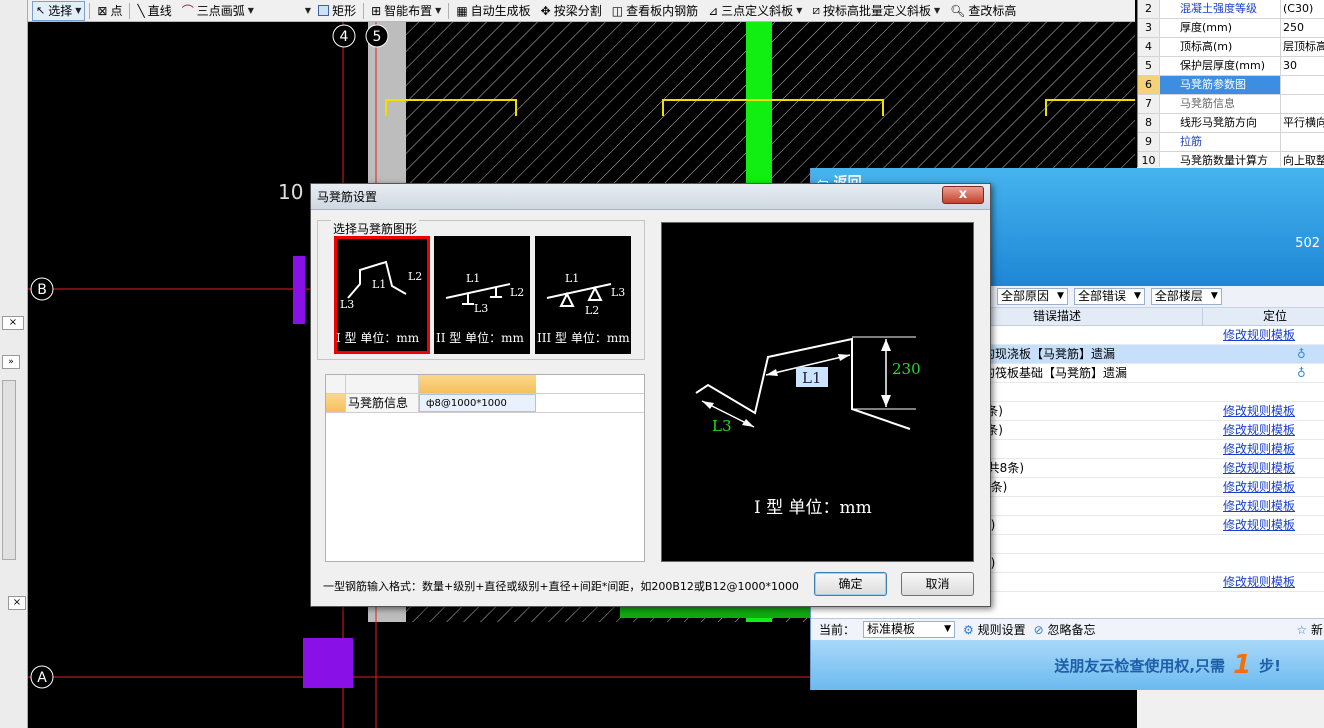 The width and height of the screenshot is (1324, 728). I want to click on scrollbar, so click(9, 470).